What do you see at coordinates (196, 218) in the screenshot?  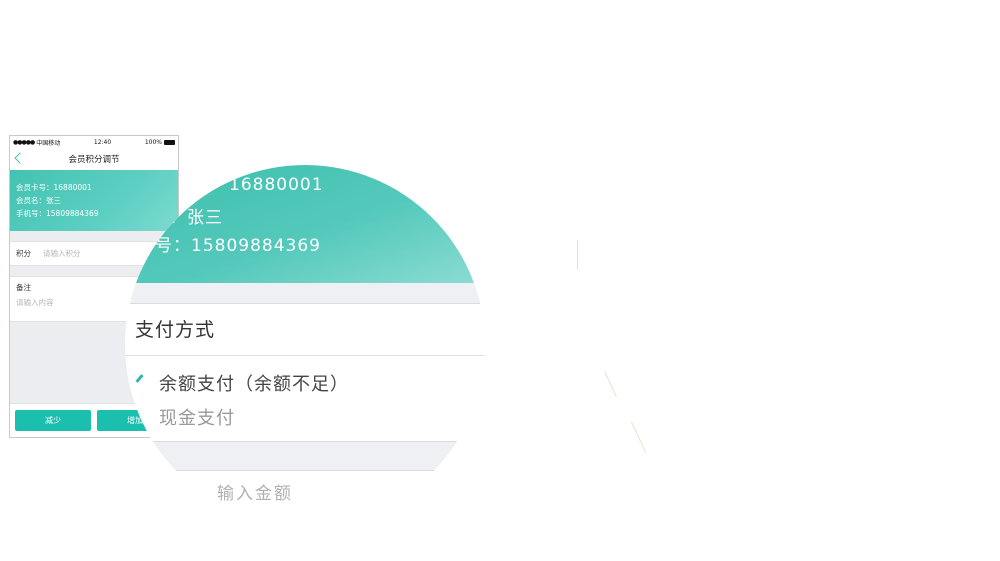 I see `zoomed-member-name: ：张三` at bounding box center [196, 218].